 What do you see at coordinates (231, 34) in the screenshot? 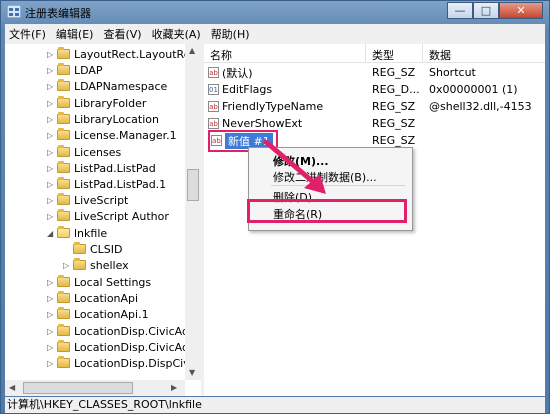
I see `menu-help: 帮助(H)` at bounding box center [231, 34].